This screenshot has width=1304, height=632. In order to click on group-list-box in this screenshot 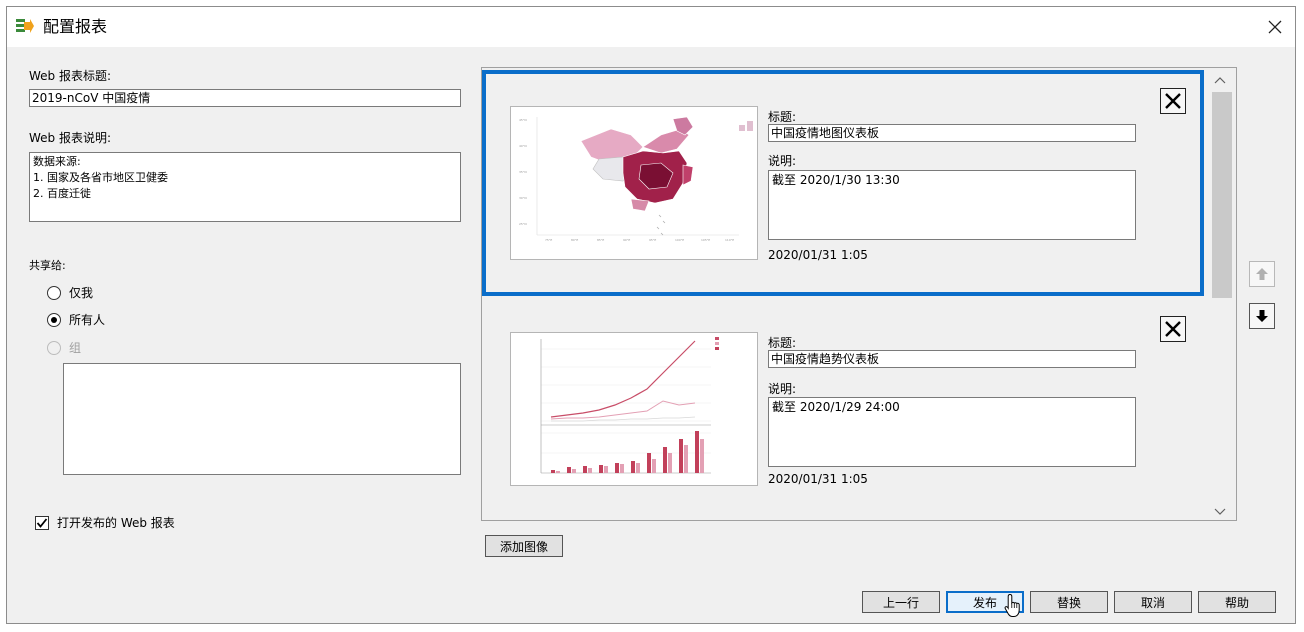, I will do `click(262, 419)`.